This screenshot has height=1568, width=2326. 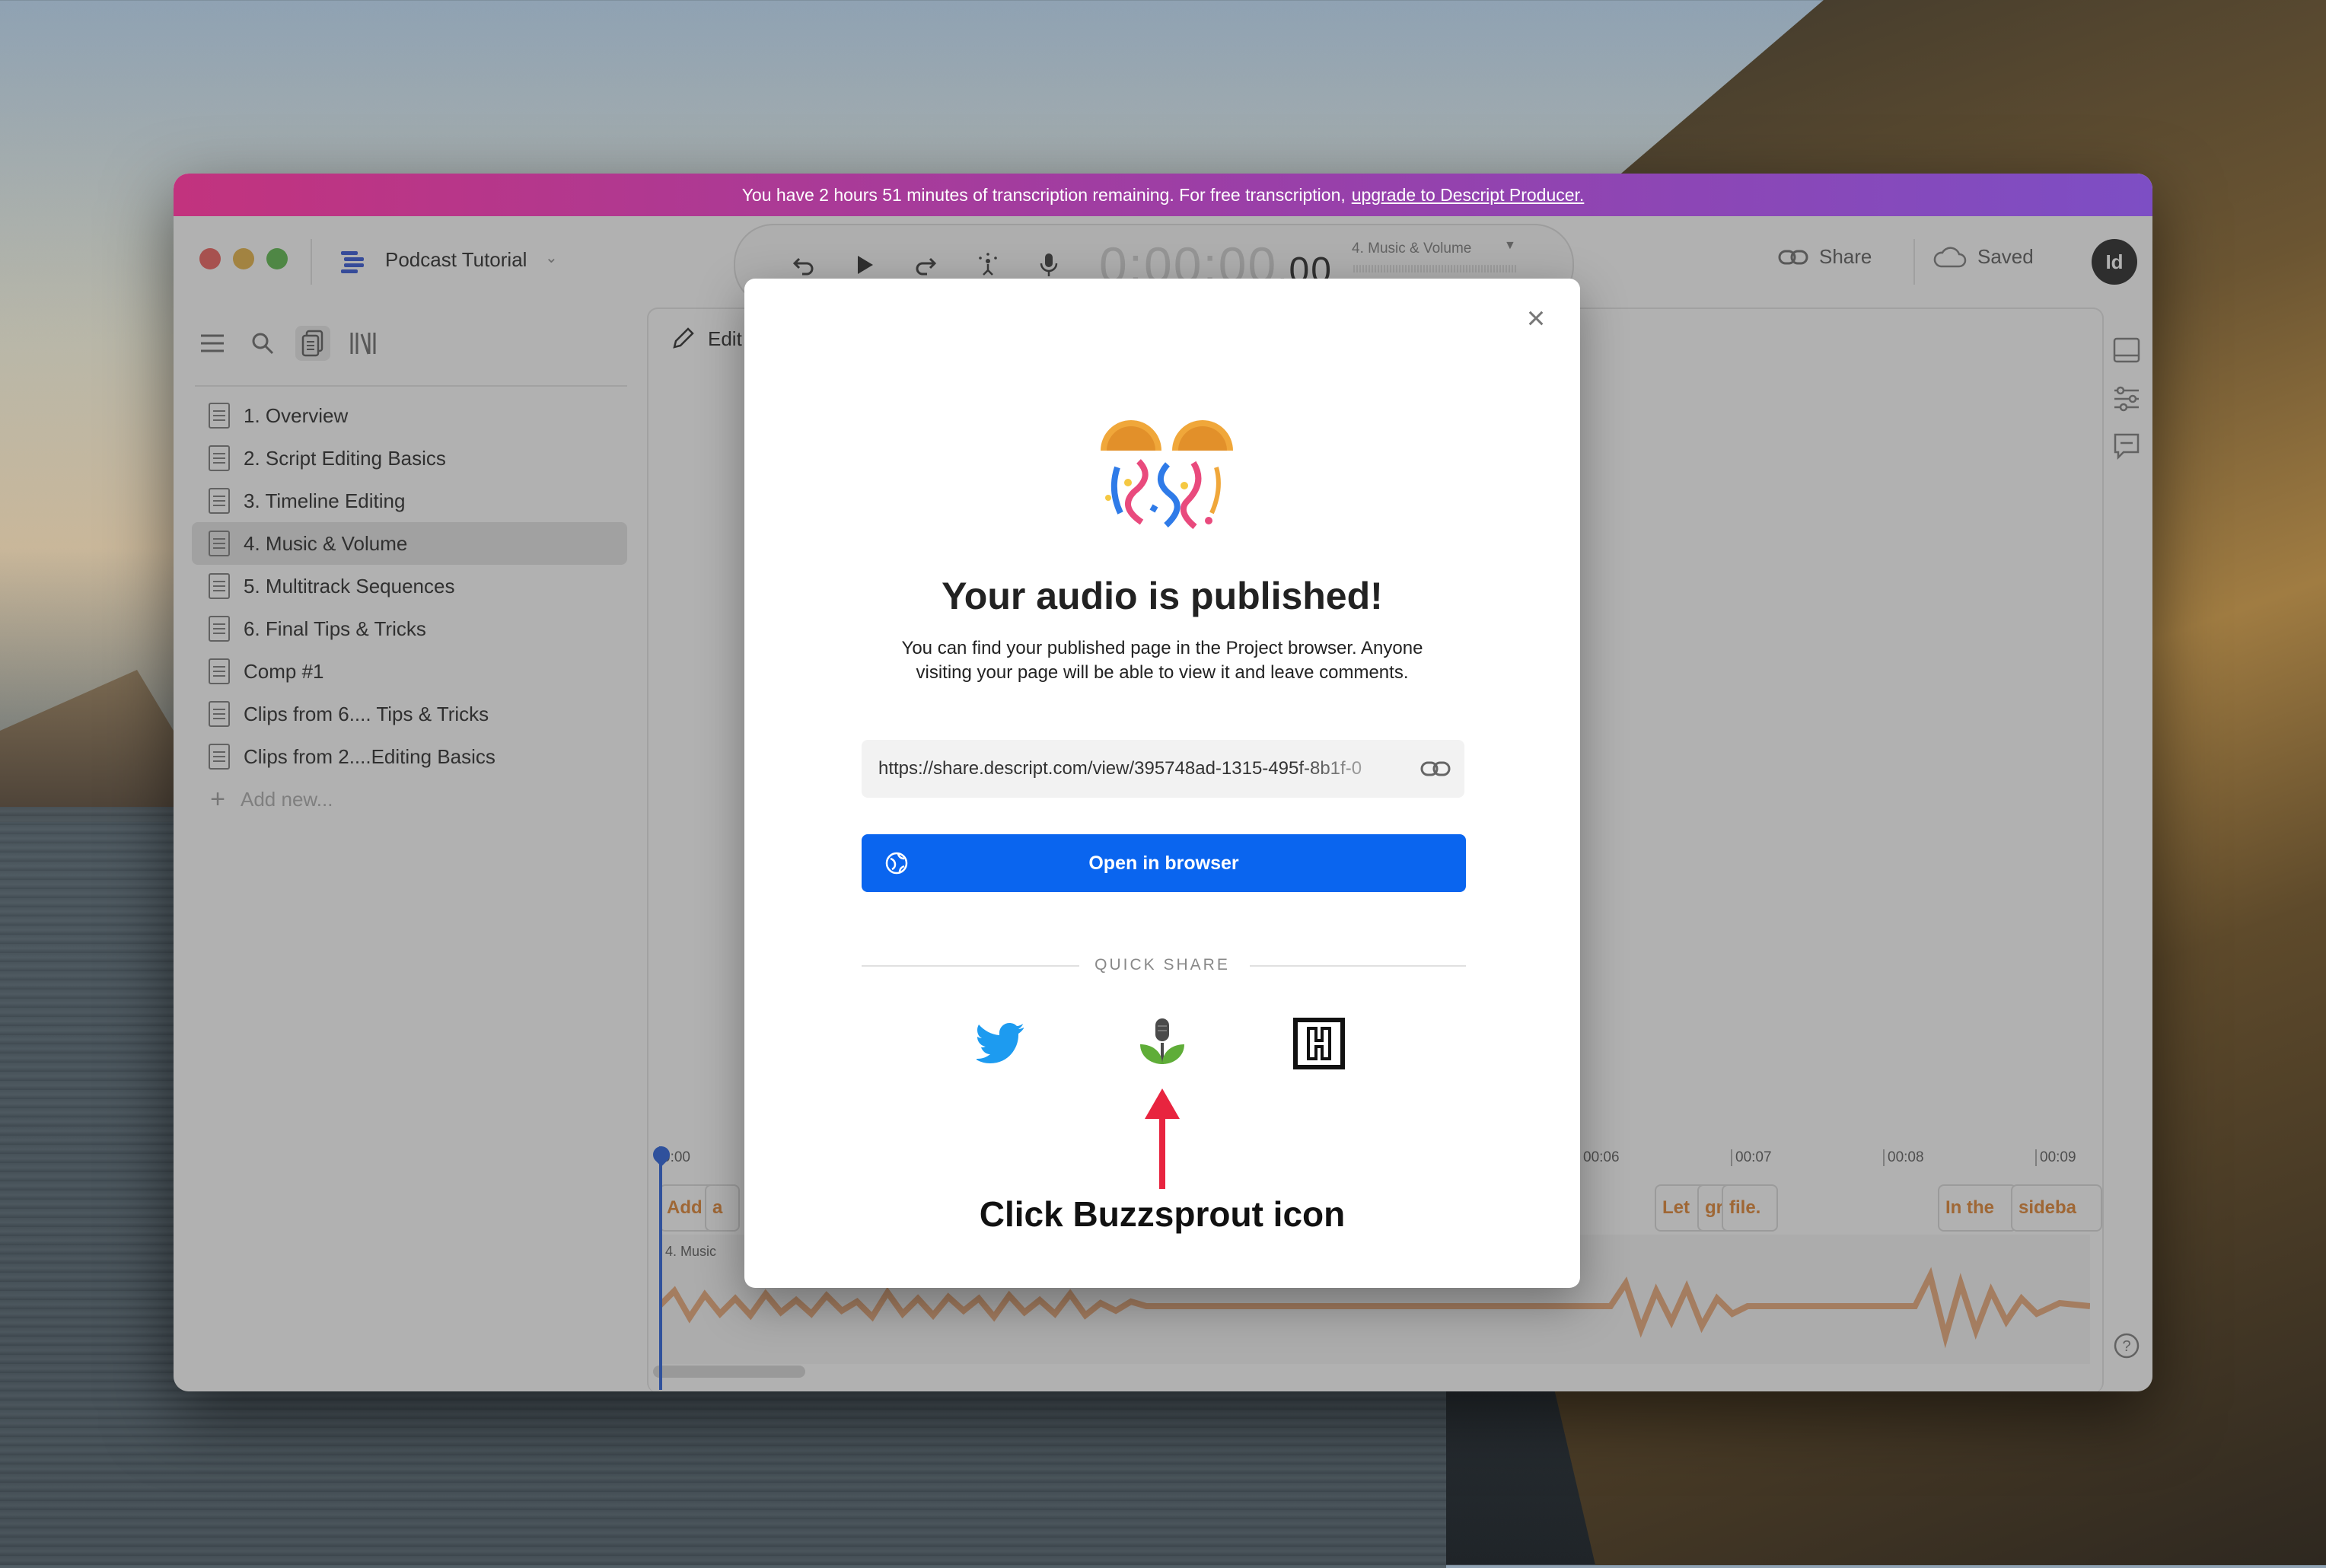 I want to click on open-in-browser-button: Open in browser, so click(x=1164, y=863).